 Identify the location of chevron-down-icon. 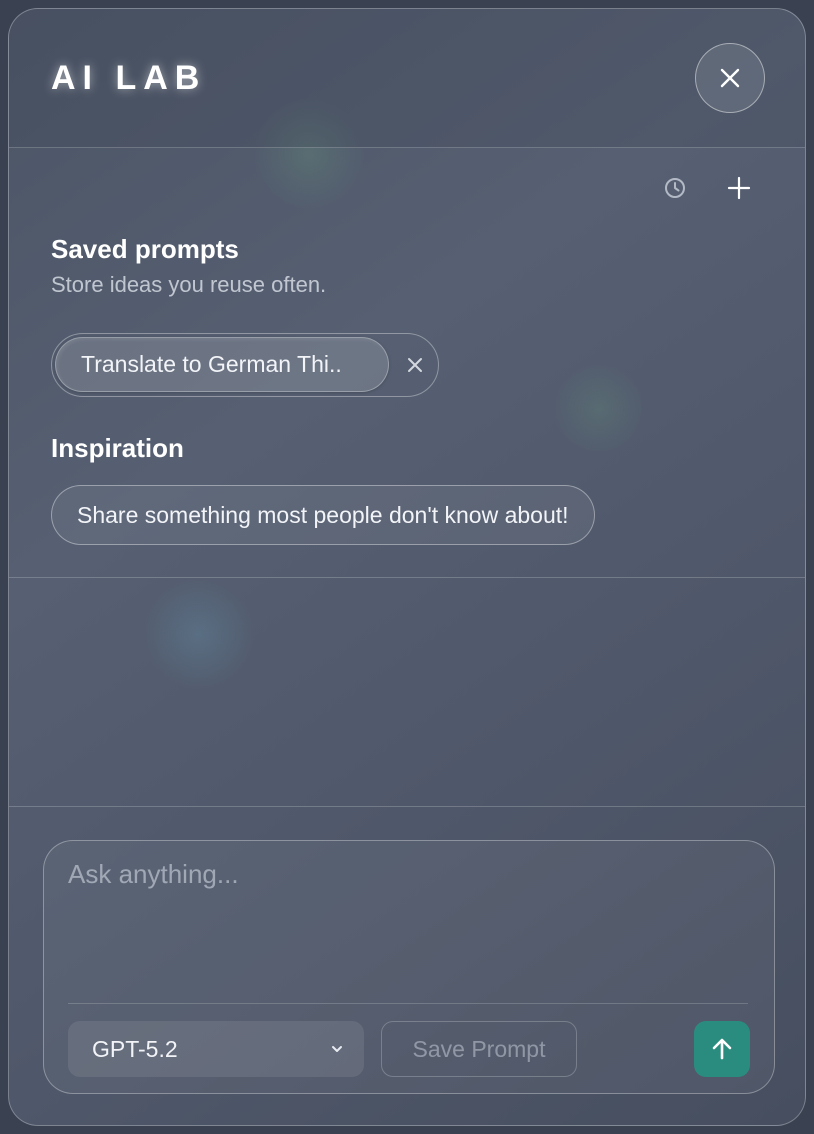
(337, 1049).